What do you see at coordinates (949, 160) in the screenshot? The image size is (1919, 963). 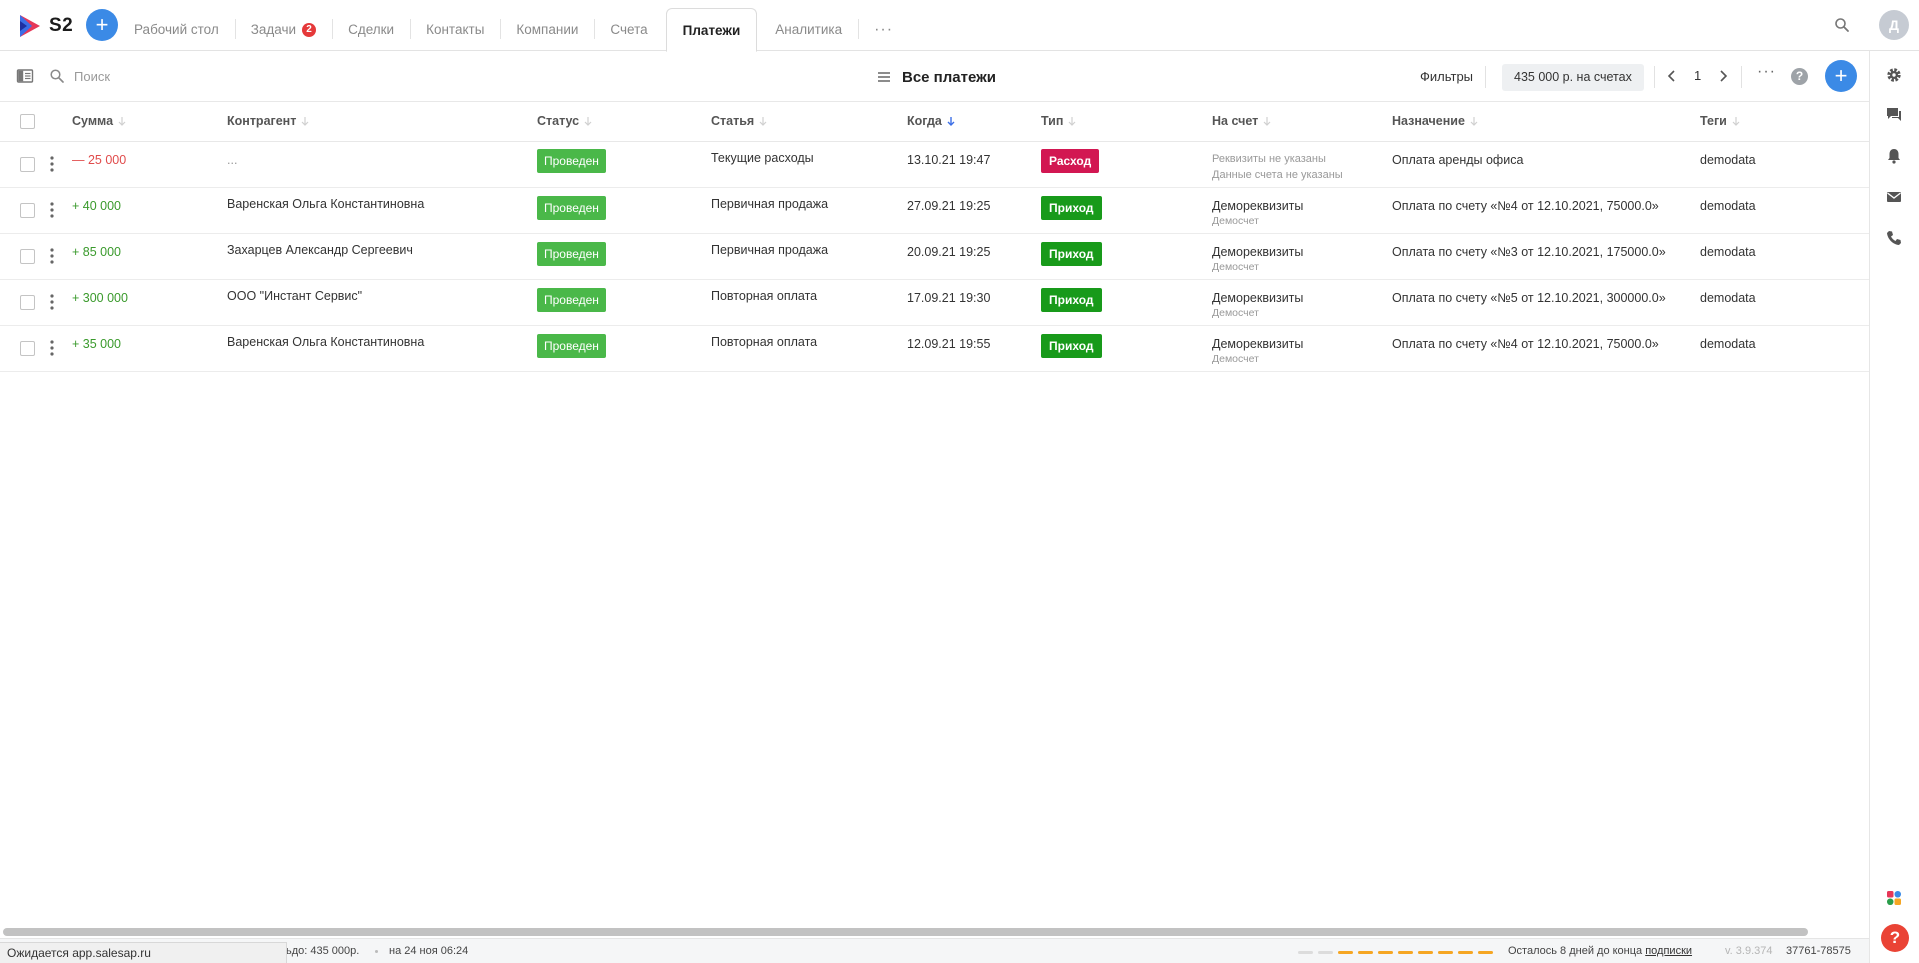 I see `payment-date: 13.10.21 19:47` at bounding box center [949, 160].